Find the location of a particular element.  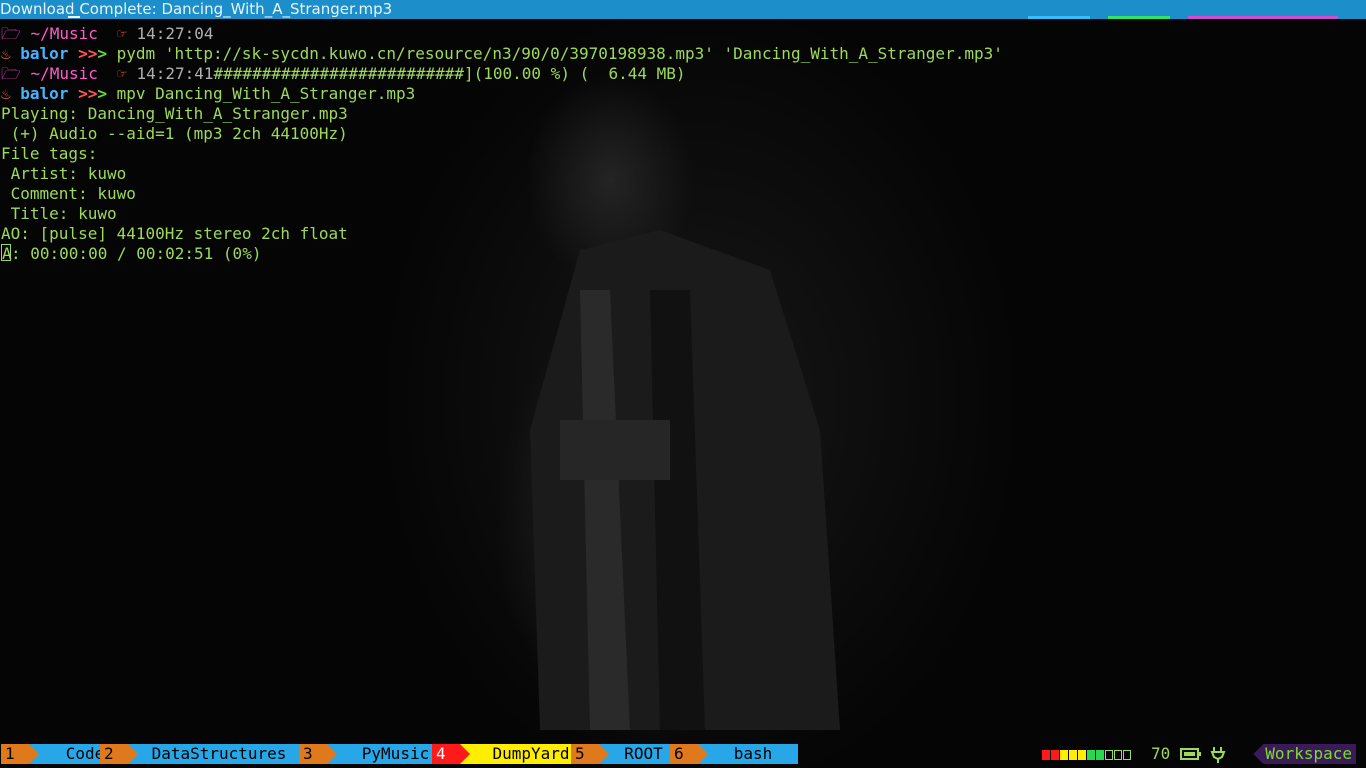

workspace-number: 3 is located at coordinates (313, 754).